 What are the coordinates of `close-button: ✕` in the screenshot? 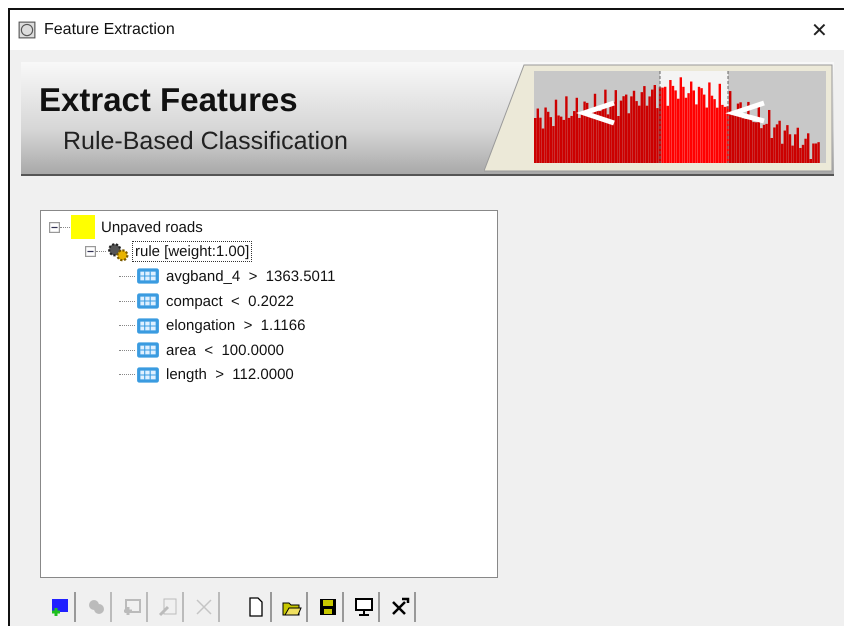 It's located at (819, 30).